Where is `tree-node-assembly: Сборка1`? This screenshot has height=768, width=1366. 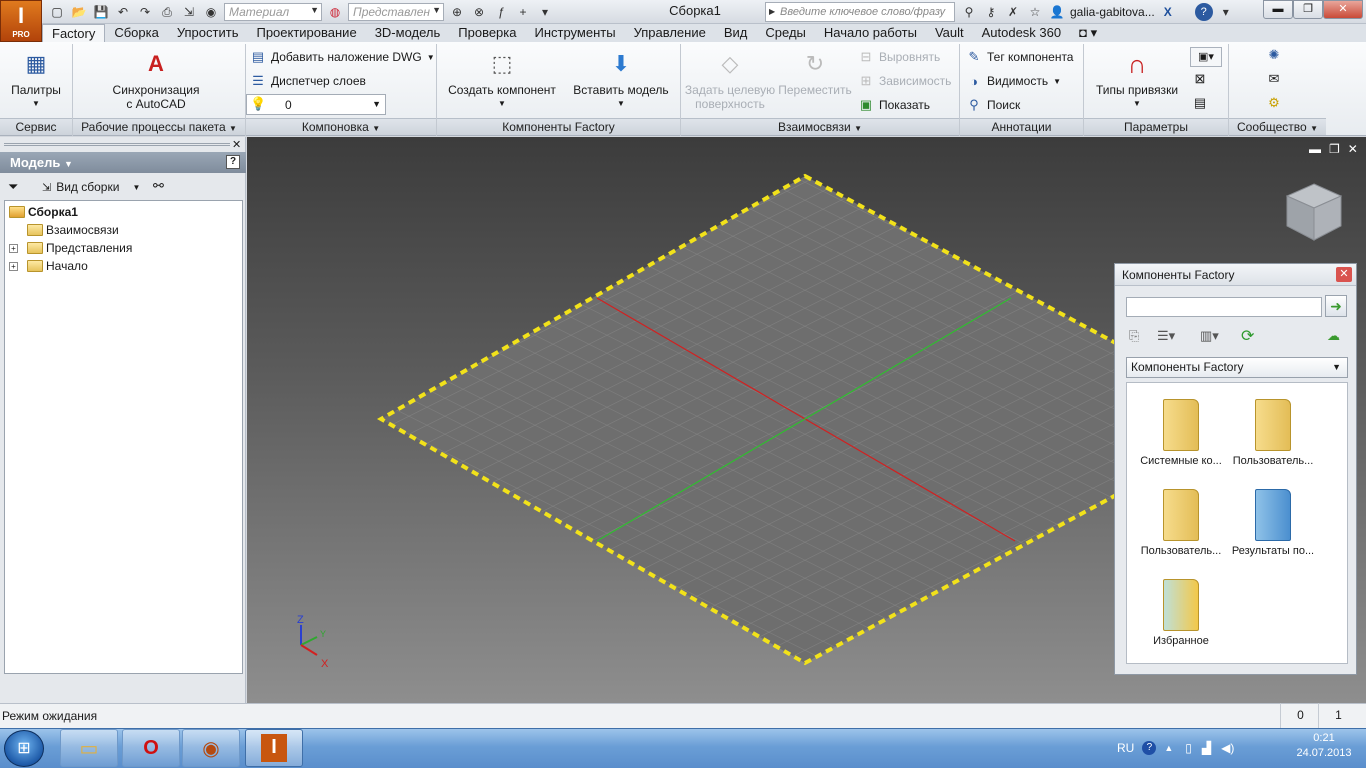 tree-node-assembly: Сборка1 is located at coordinates (123, 212).